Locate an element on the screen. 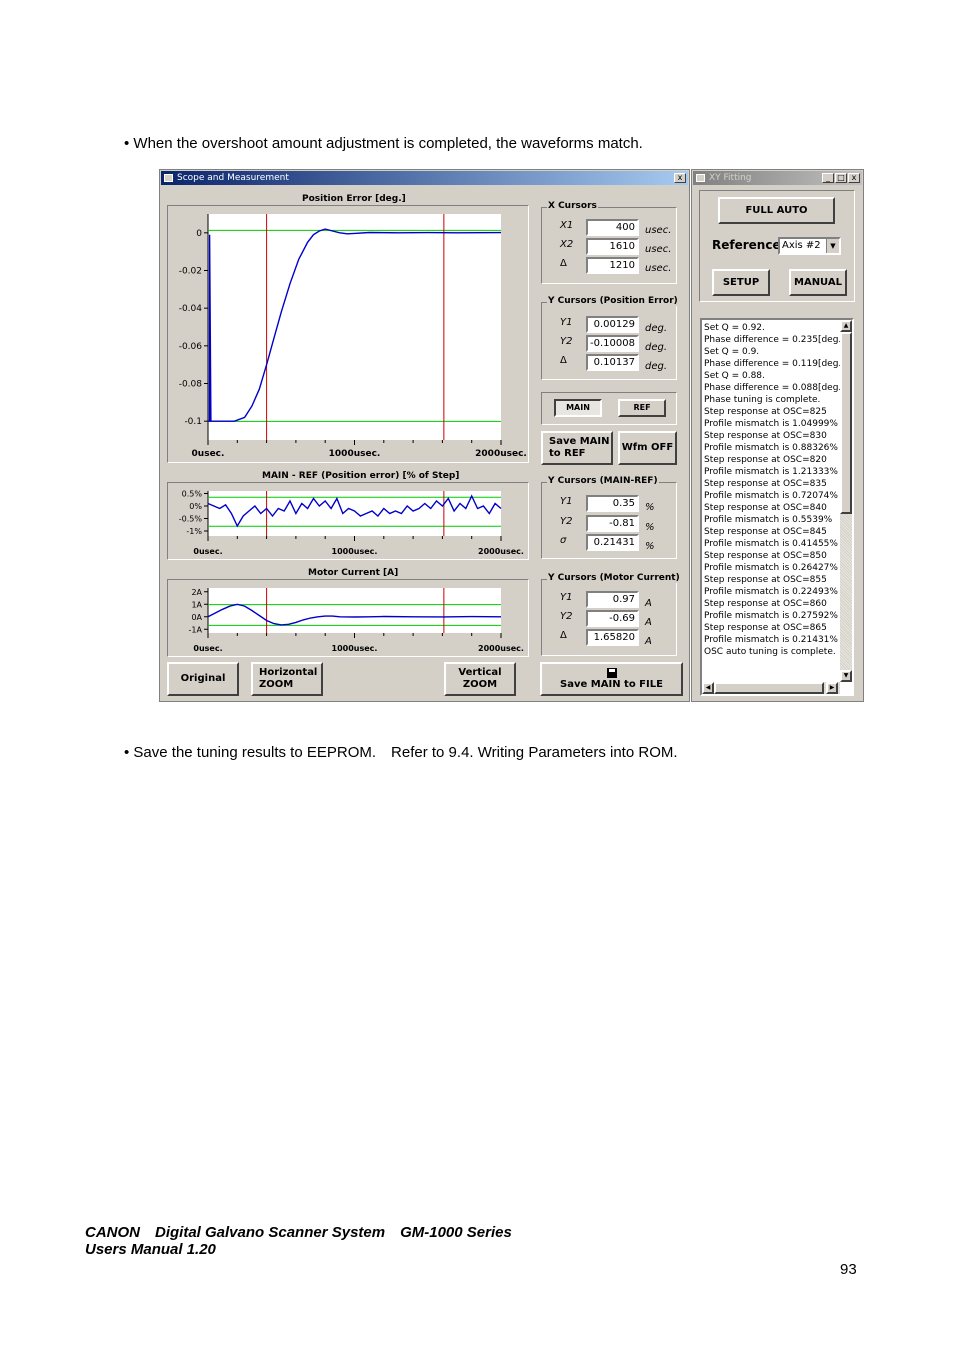  reference-select: Axis #2 ▼ is located at coordinates (809, 246).